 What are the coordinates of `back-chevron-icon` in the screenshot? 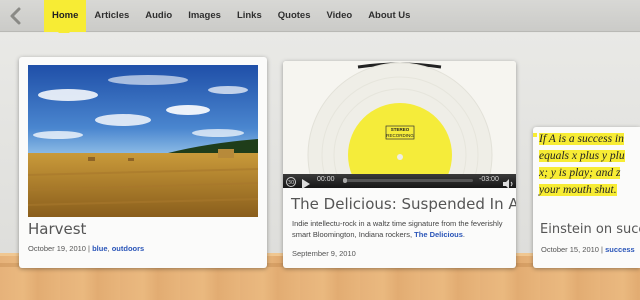 It's located at (16, 16).